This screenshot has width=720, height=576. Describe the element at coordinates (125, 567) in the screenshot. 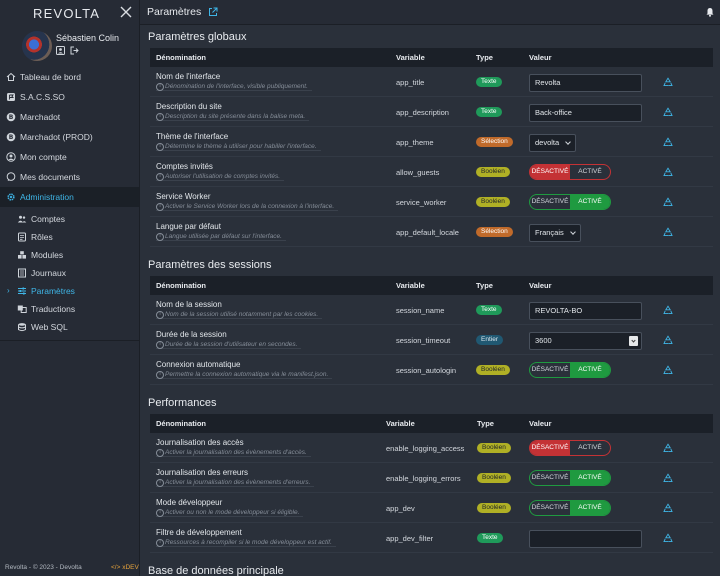

I see `dev-badge-label: </> xDEV` at that location.